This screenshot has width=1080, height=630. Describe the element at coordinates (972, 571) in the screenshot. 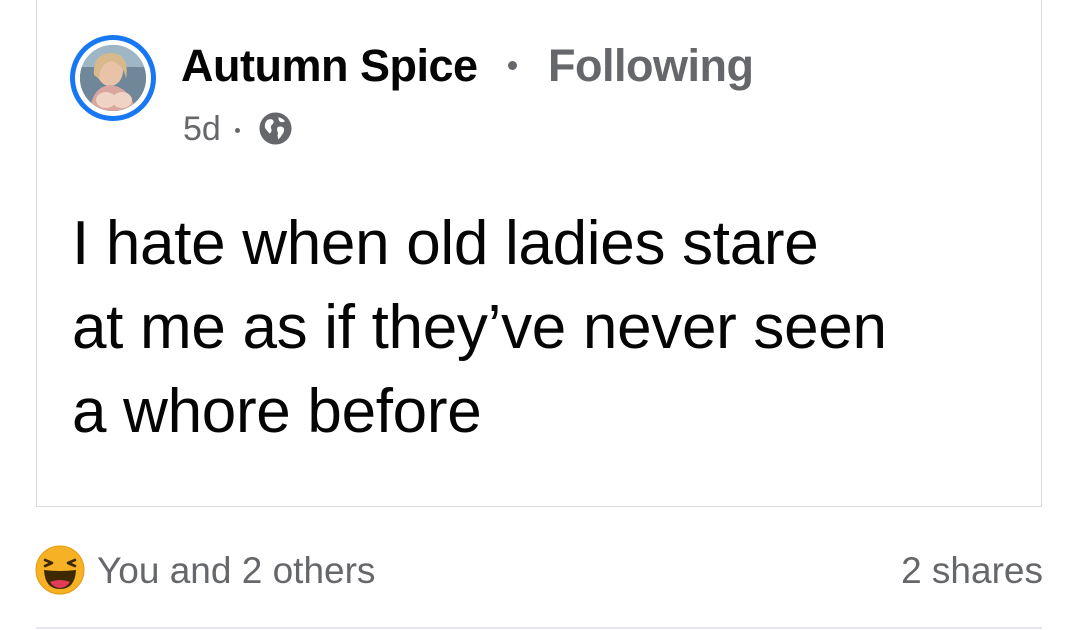

I see `shares-count: 2 shares` at that location.